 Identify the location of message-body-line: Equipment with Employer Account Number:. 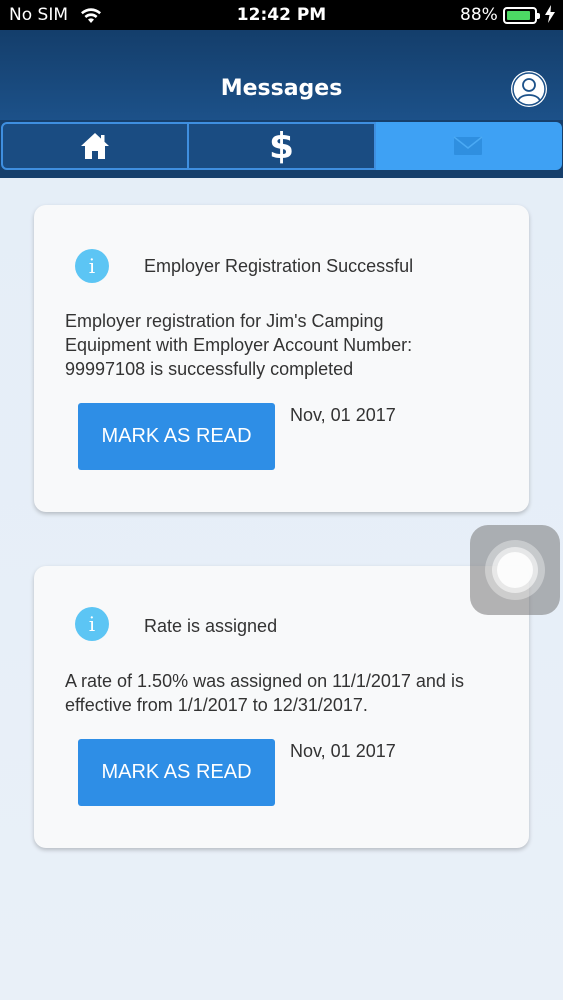
(239, 345).